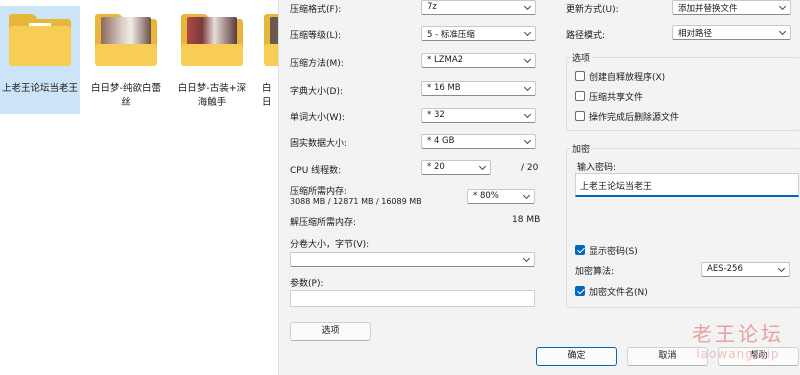  I want to click on create-sfx-checkbox, so click(580, 76).